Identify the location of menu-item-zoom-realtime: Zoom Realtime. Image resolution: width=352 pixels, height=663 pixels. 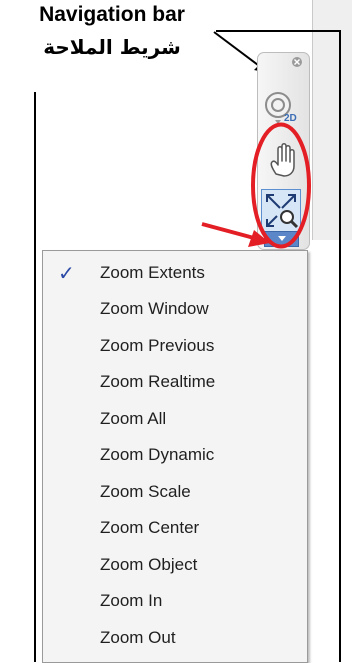
(175, 381).